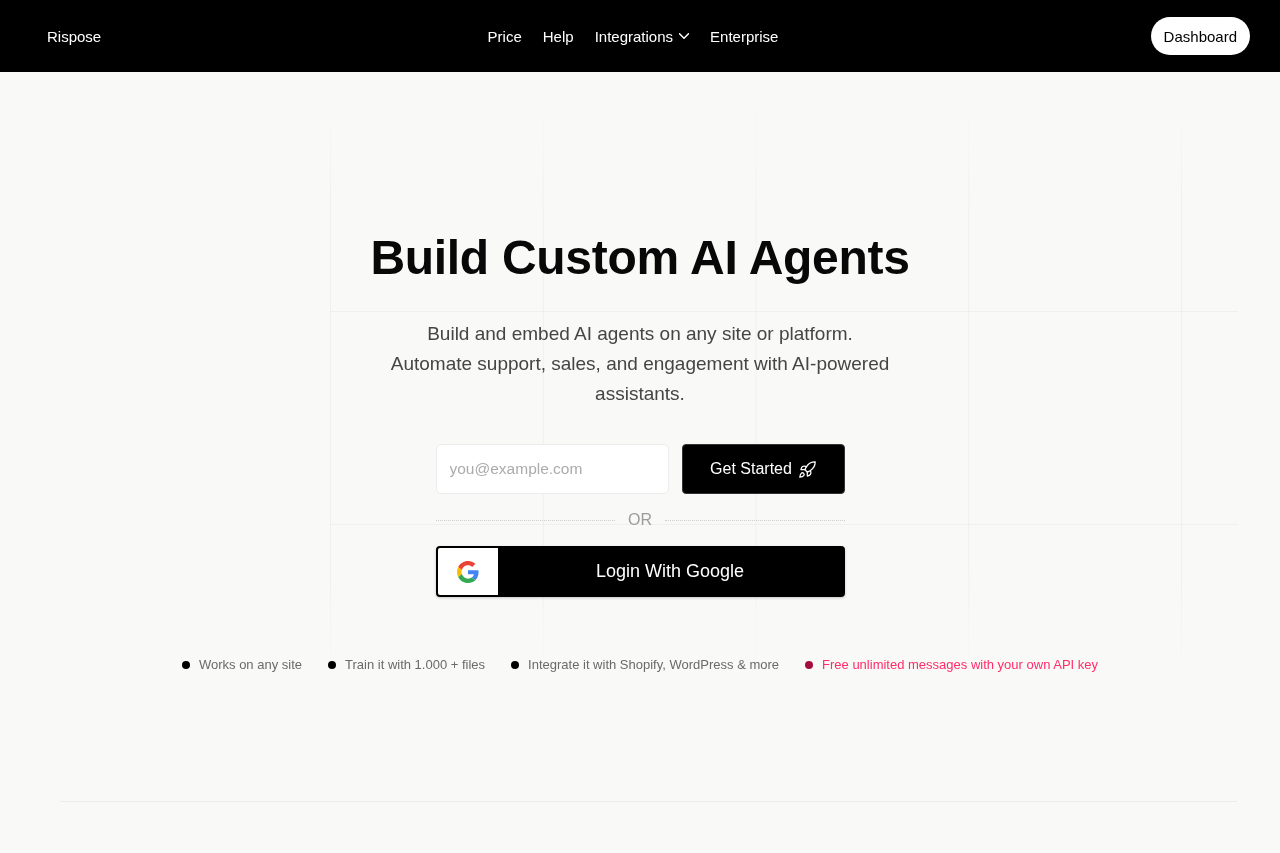 This screenshot has width=1280, height=853. What do you see at coordinates (74, 36) in the screenshot?
I see `brand-logo: Rispose` at bounding box center [74, 36].